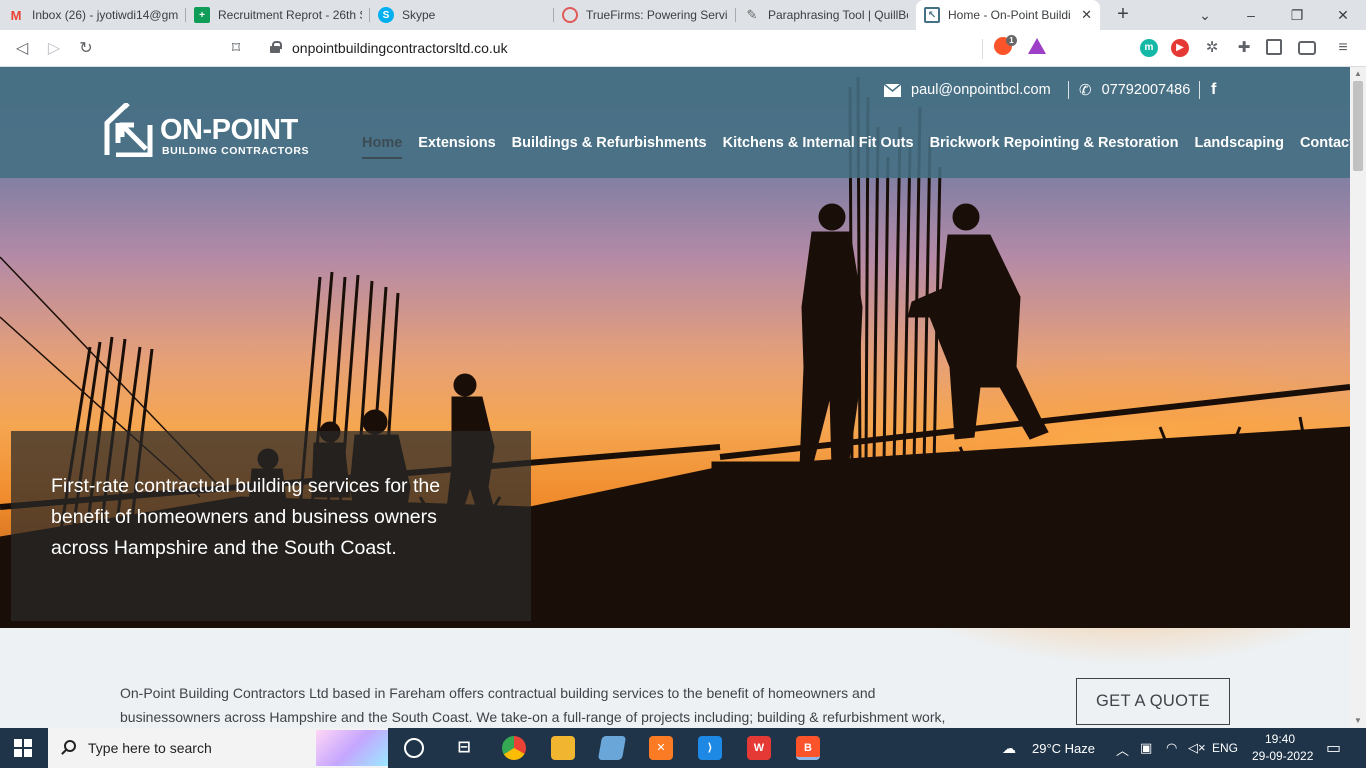  What do you see at coordinates (1280, 739) in the screenshot?
I see `clock-time: 19:40` at bounding box center [1280, 739].